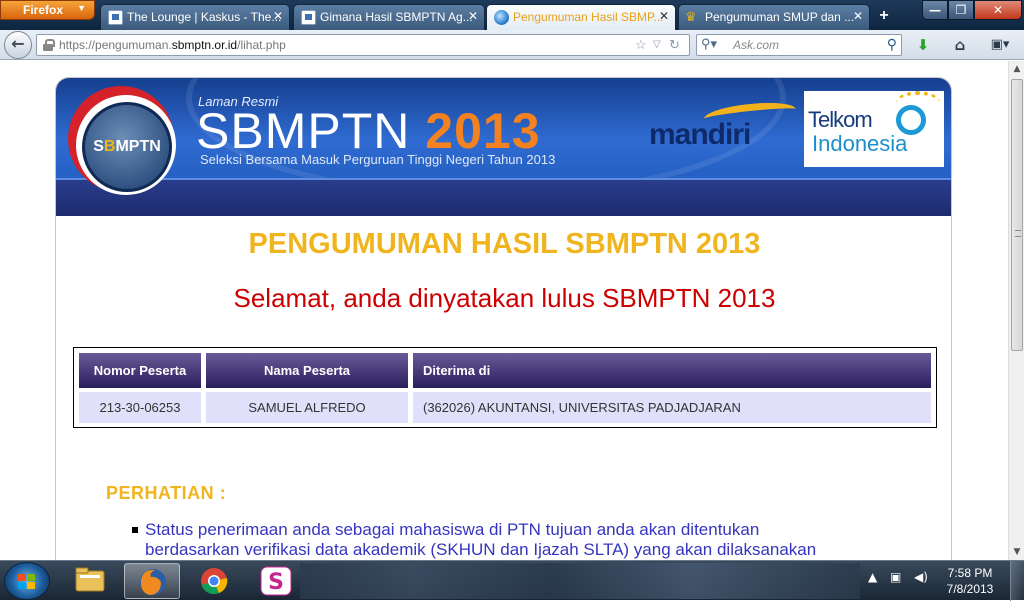 This screenshot has height=604, width=1024. I want to click on banner-year: 2013, so click(483, 131).